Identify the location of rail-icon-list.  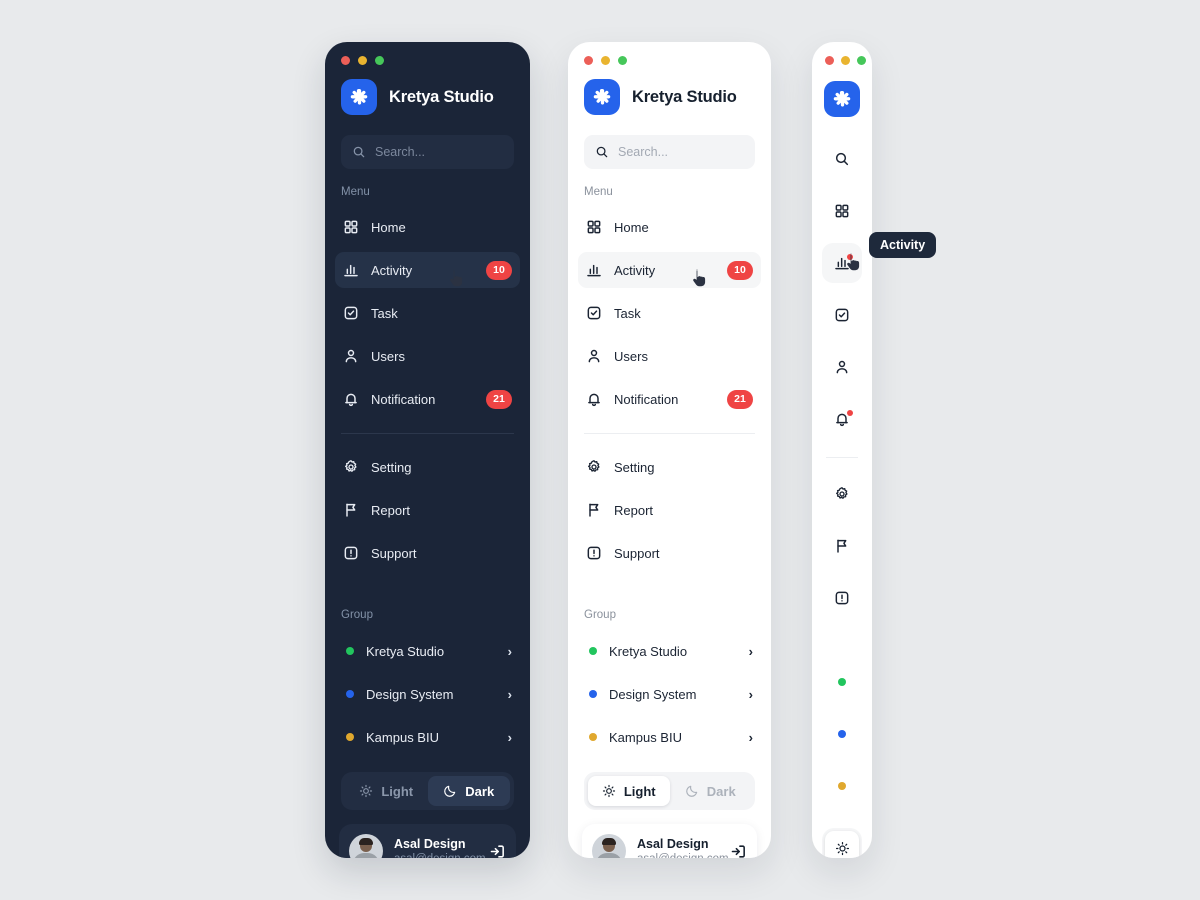
(842, 289).